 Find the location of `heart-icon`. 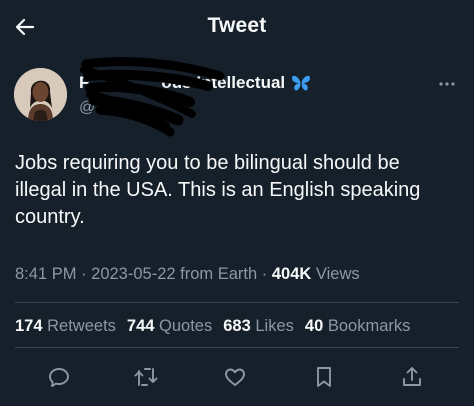

heart-icon is located at coordinates (235, 377).